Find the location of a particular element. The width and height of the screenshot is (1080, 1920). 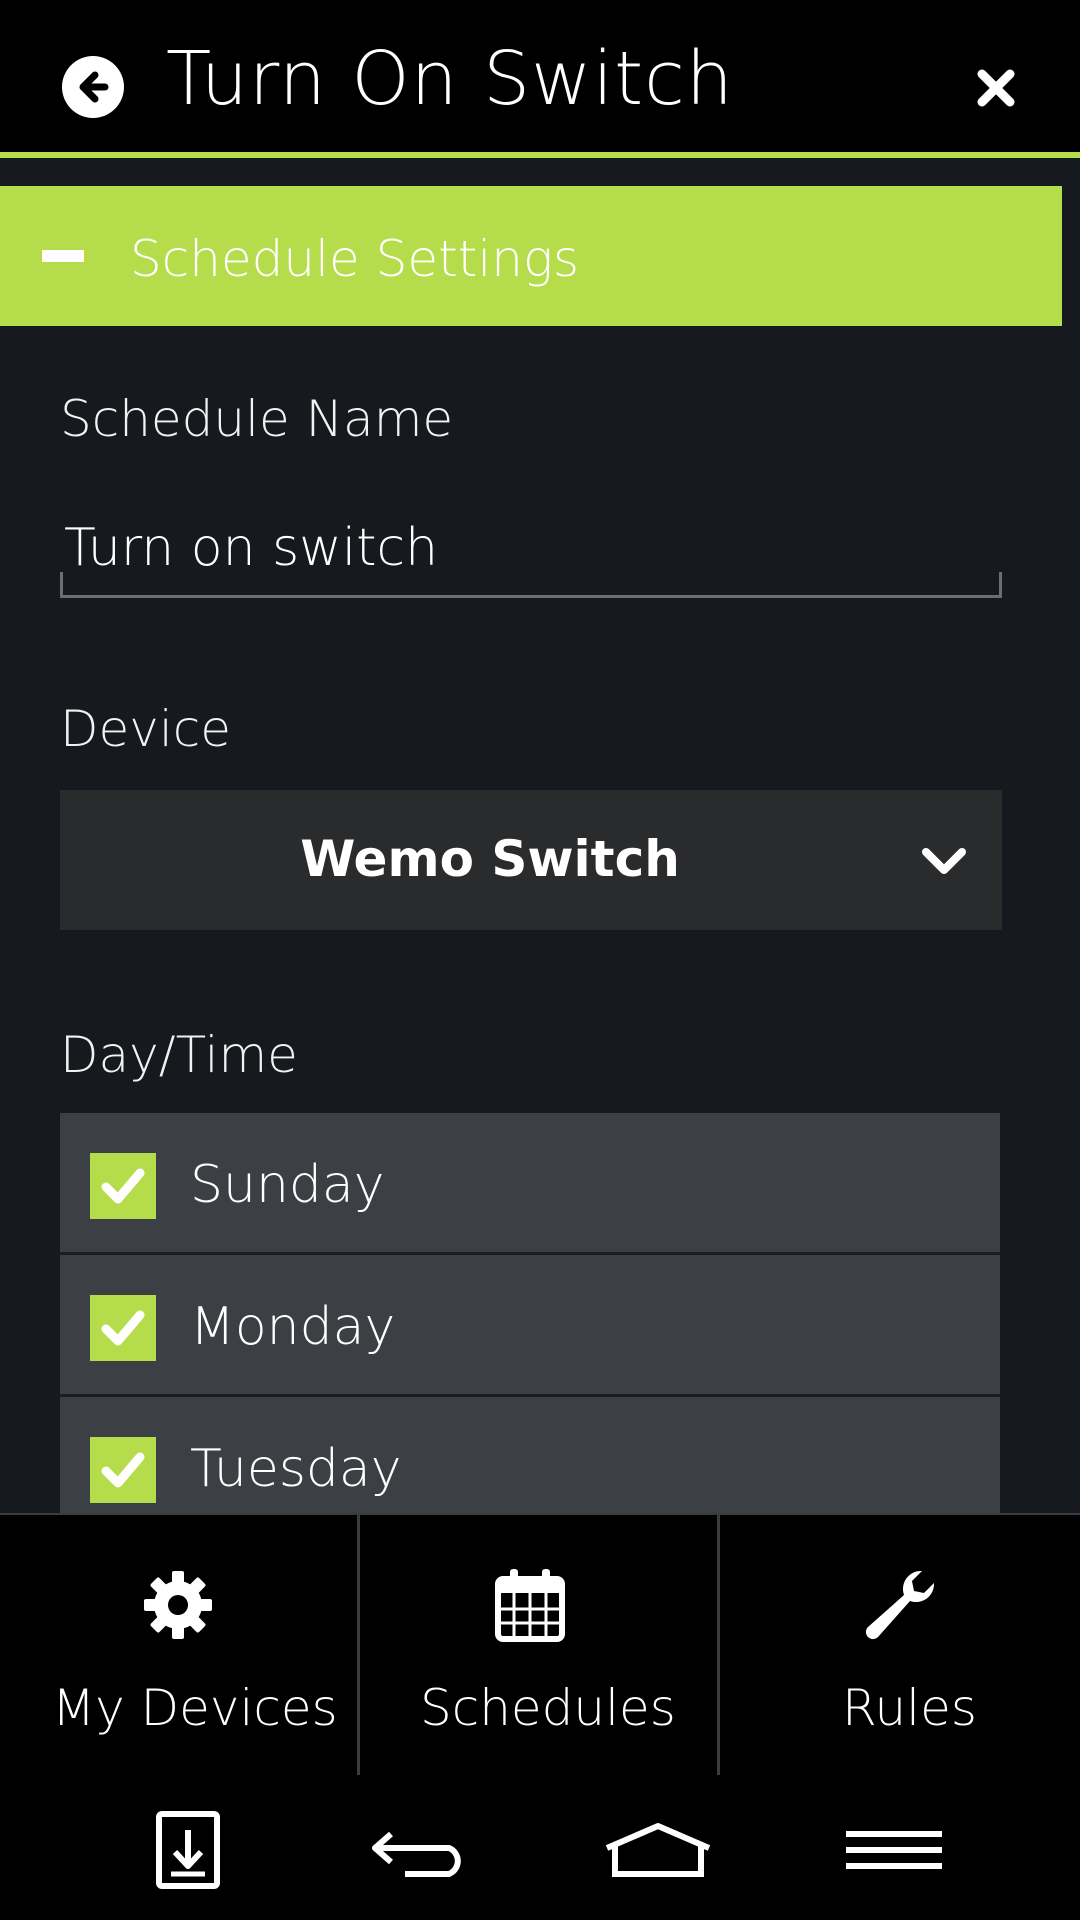

device-label: Device is located at coordinates (145, 729).